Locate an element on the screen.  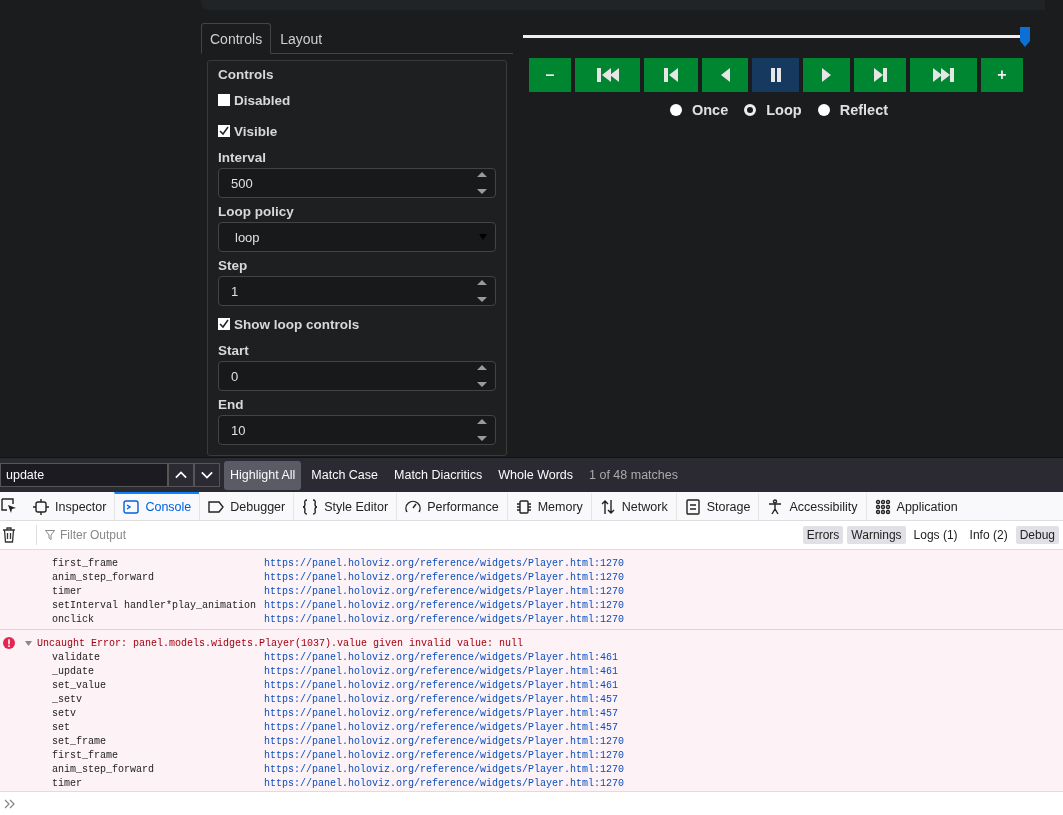
devtools-tab: Application is located at coordinates (915, 506).